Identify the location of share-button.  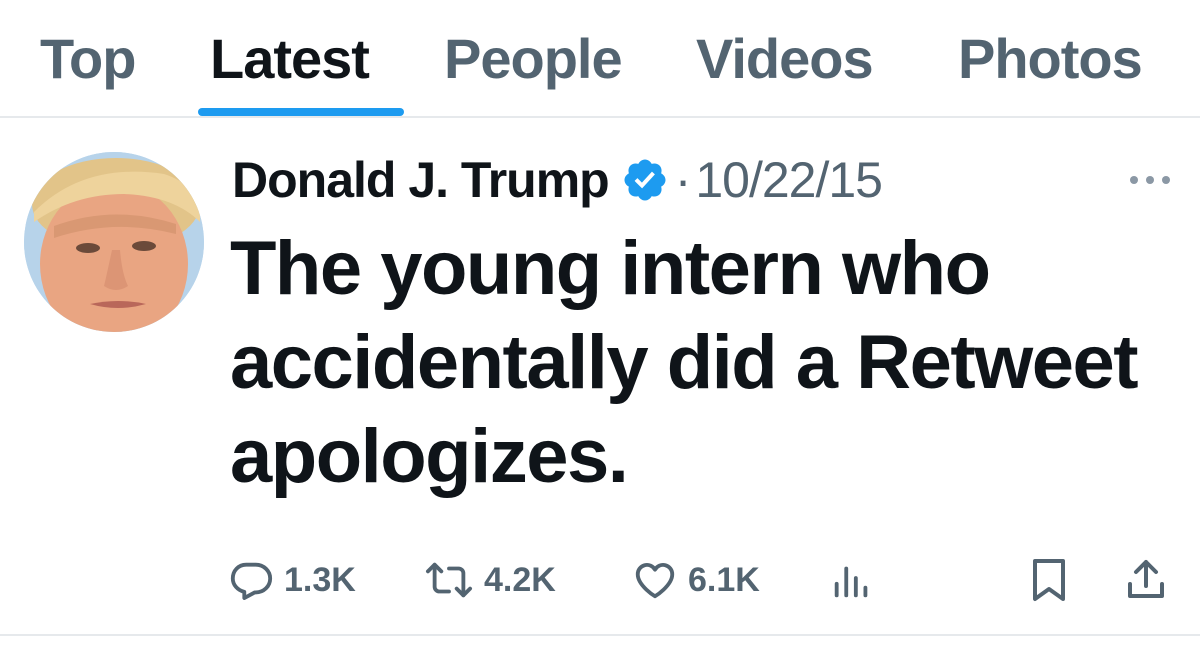
(1146, 580).